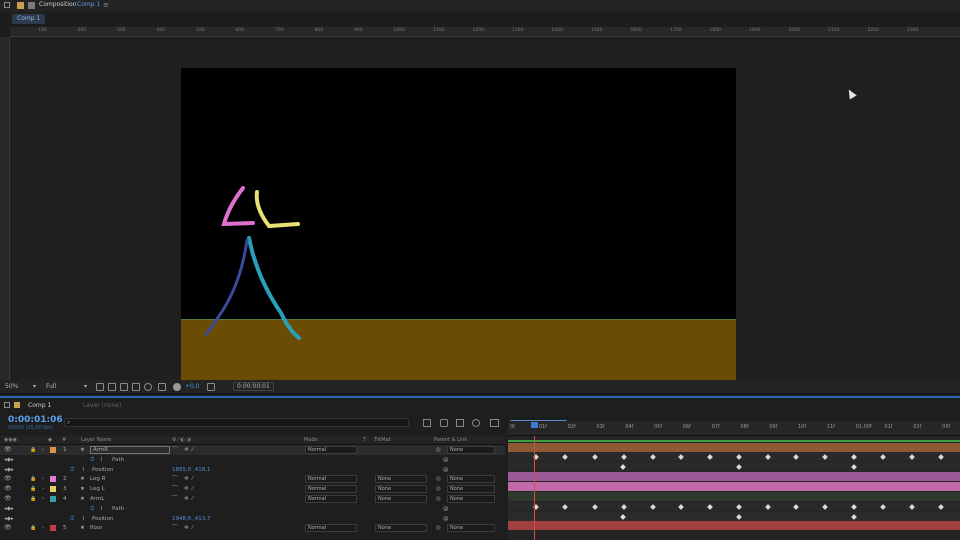  Describe the element at coordinates (106, 5) in the screenshot. I see `panel-menu-icon: ≡` at that location.